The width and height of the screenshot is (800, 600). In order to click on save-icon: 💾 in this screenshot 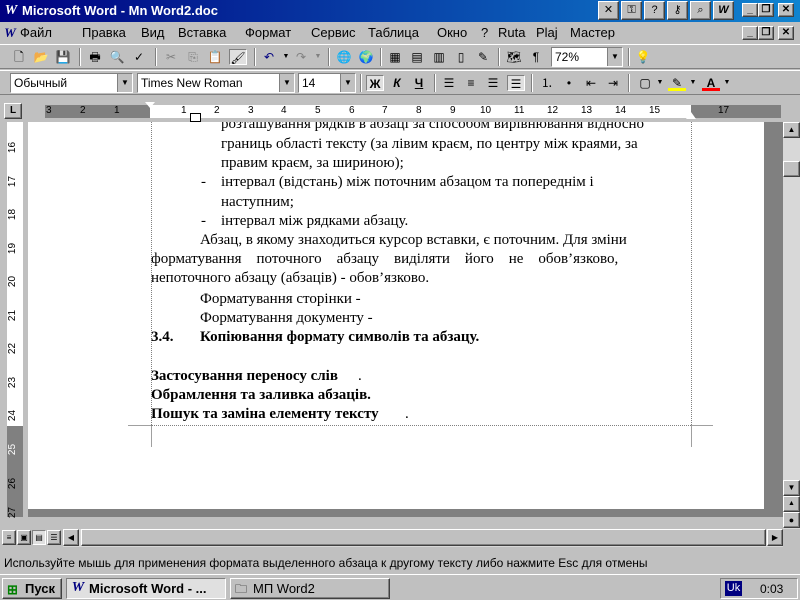, I will do `click(63, 57)`.